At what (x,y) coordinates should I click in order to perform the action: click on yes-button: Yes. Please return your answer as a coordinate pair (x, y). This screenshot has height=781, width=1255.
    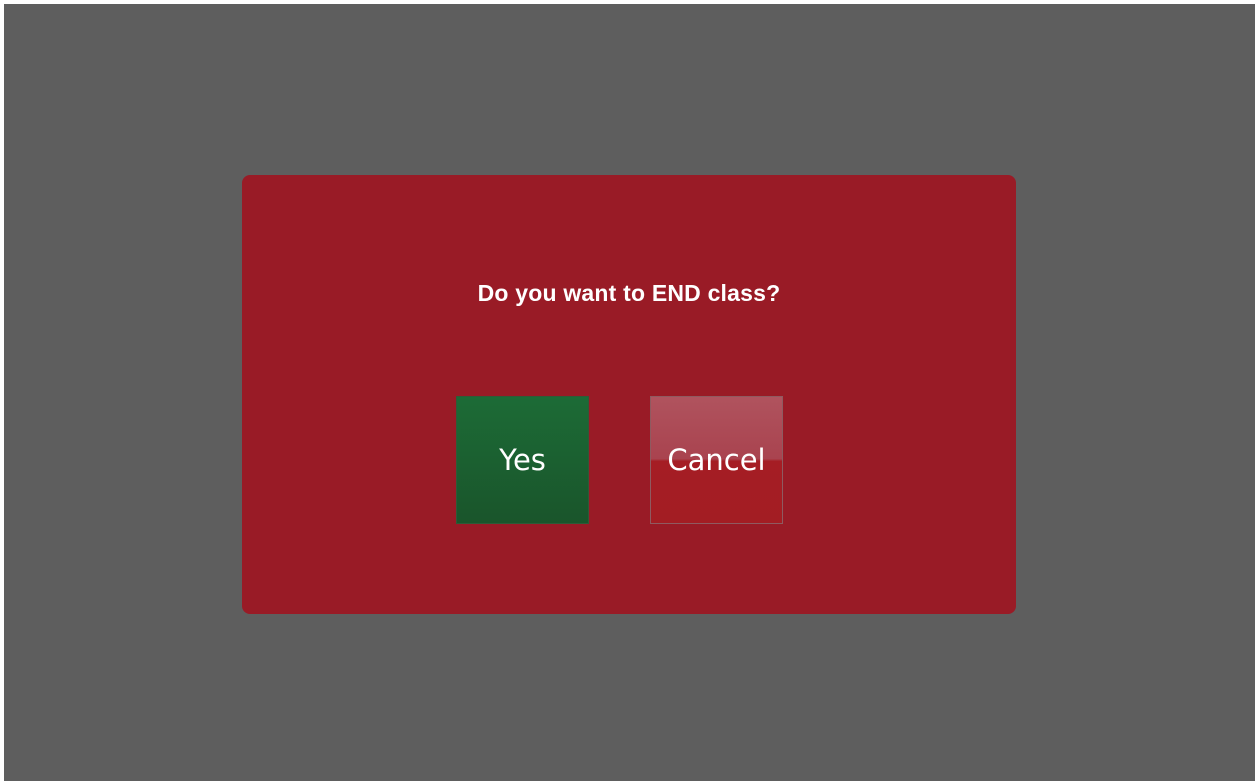
    Looking at the image, I should click on (522, 460).